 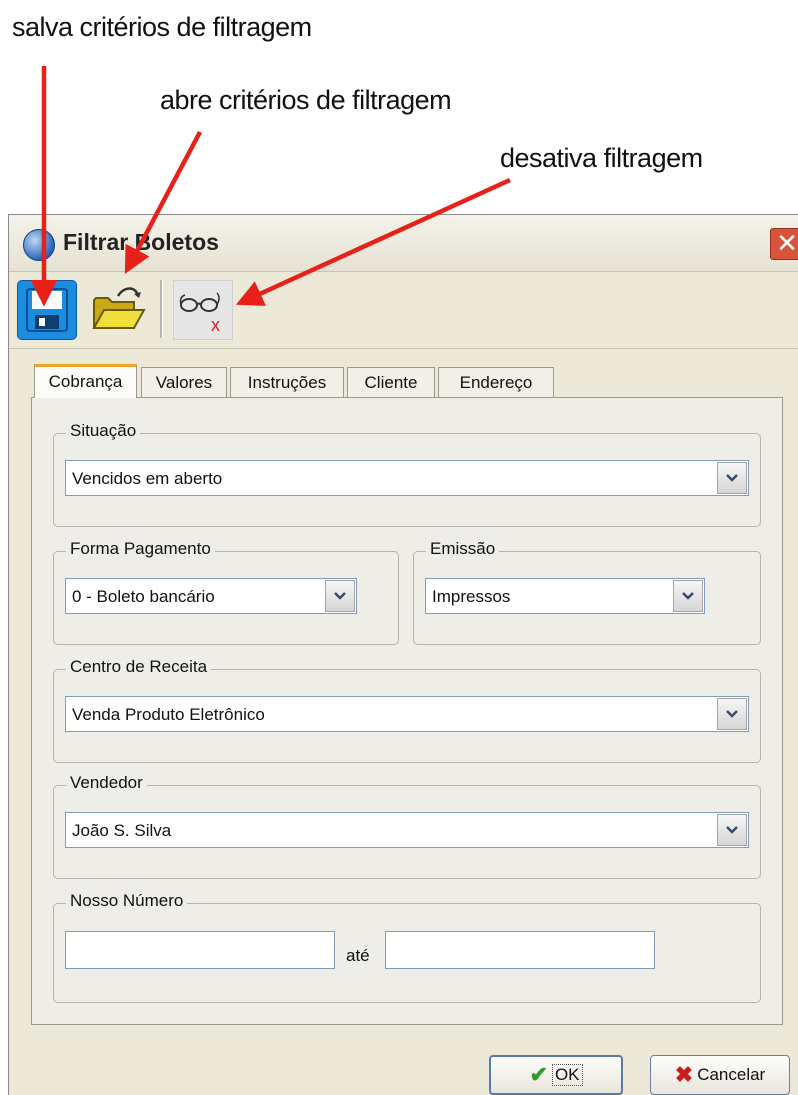 I want to click on open-criteria-button, so click(x=118, y=309).